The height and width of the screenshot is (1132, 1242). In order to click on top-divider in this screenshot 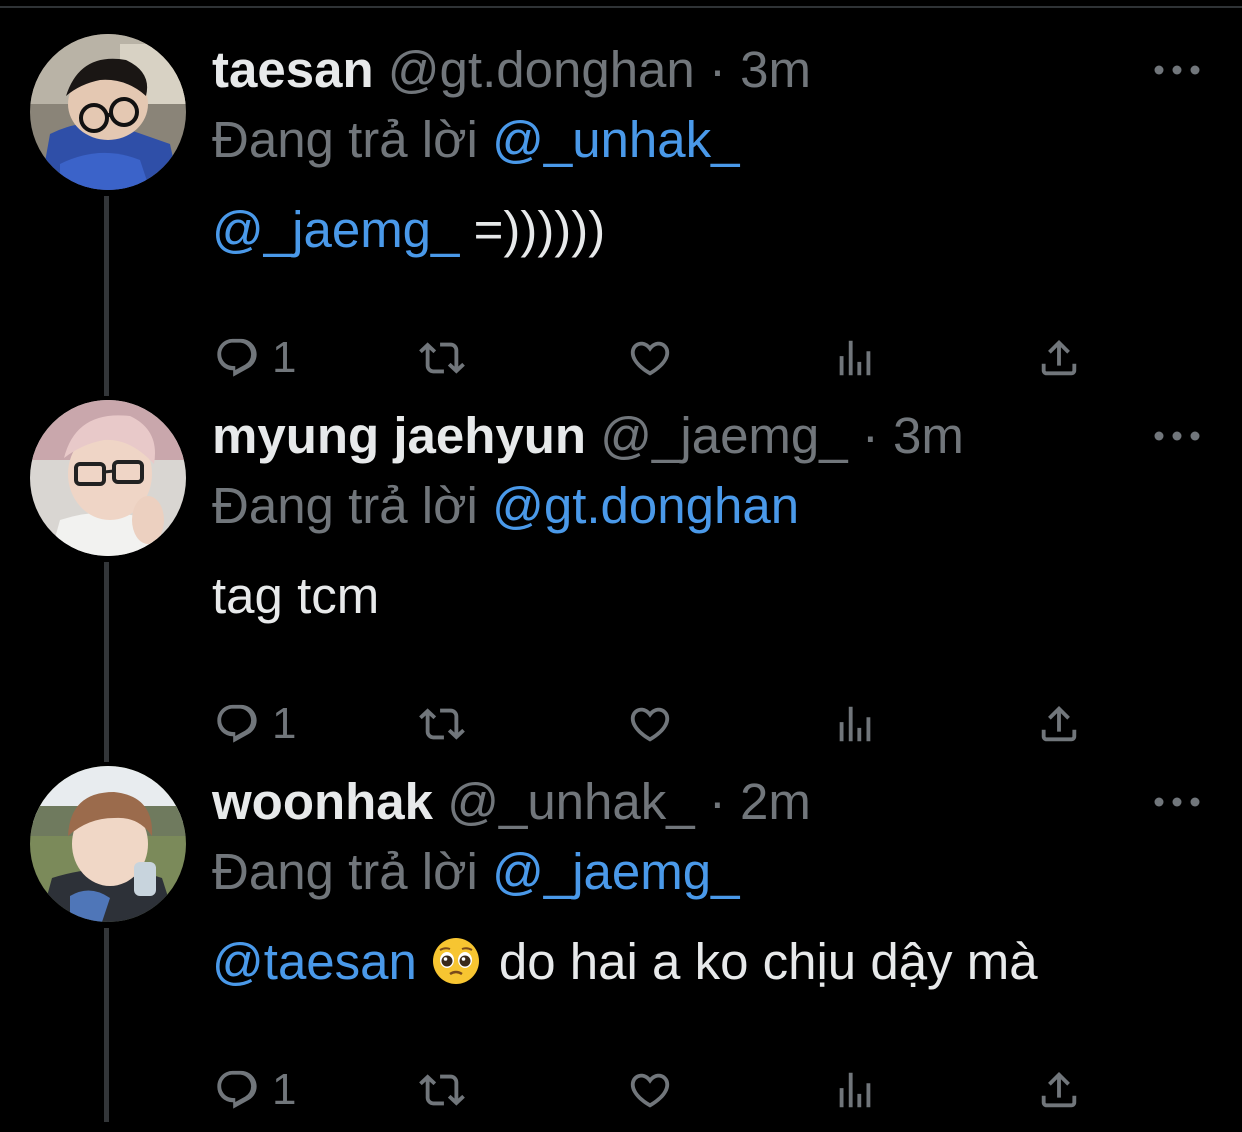, I will do `click(621, 4)`.